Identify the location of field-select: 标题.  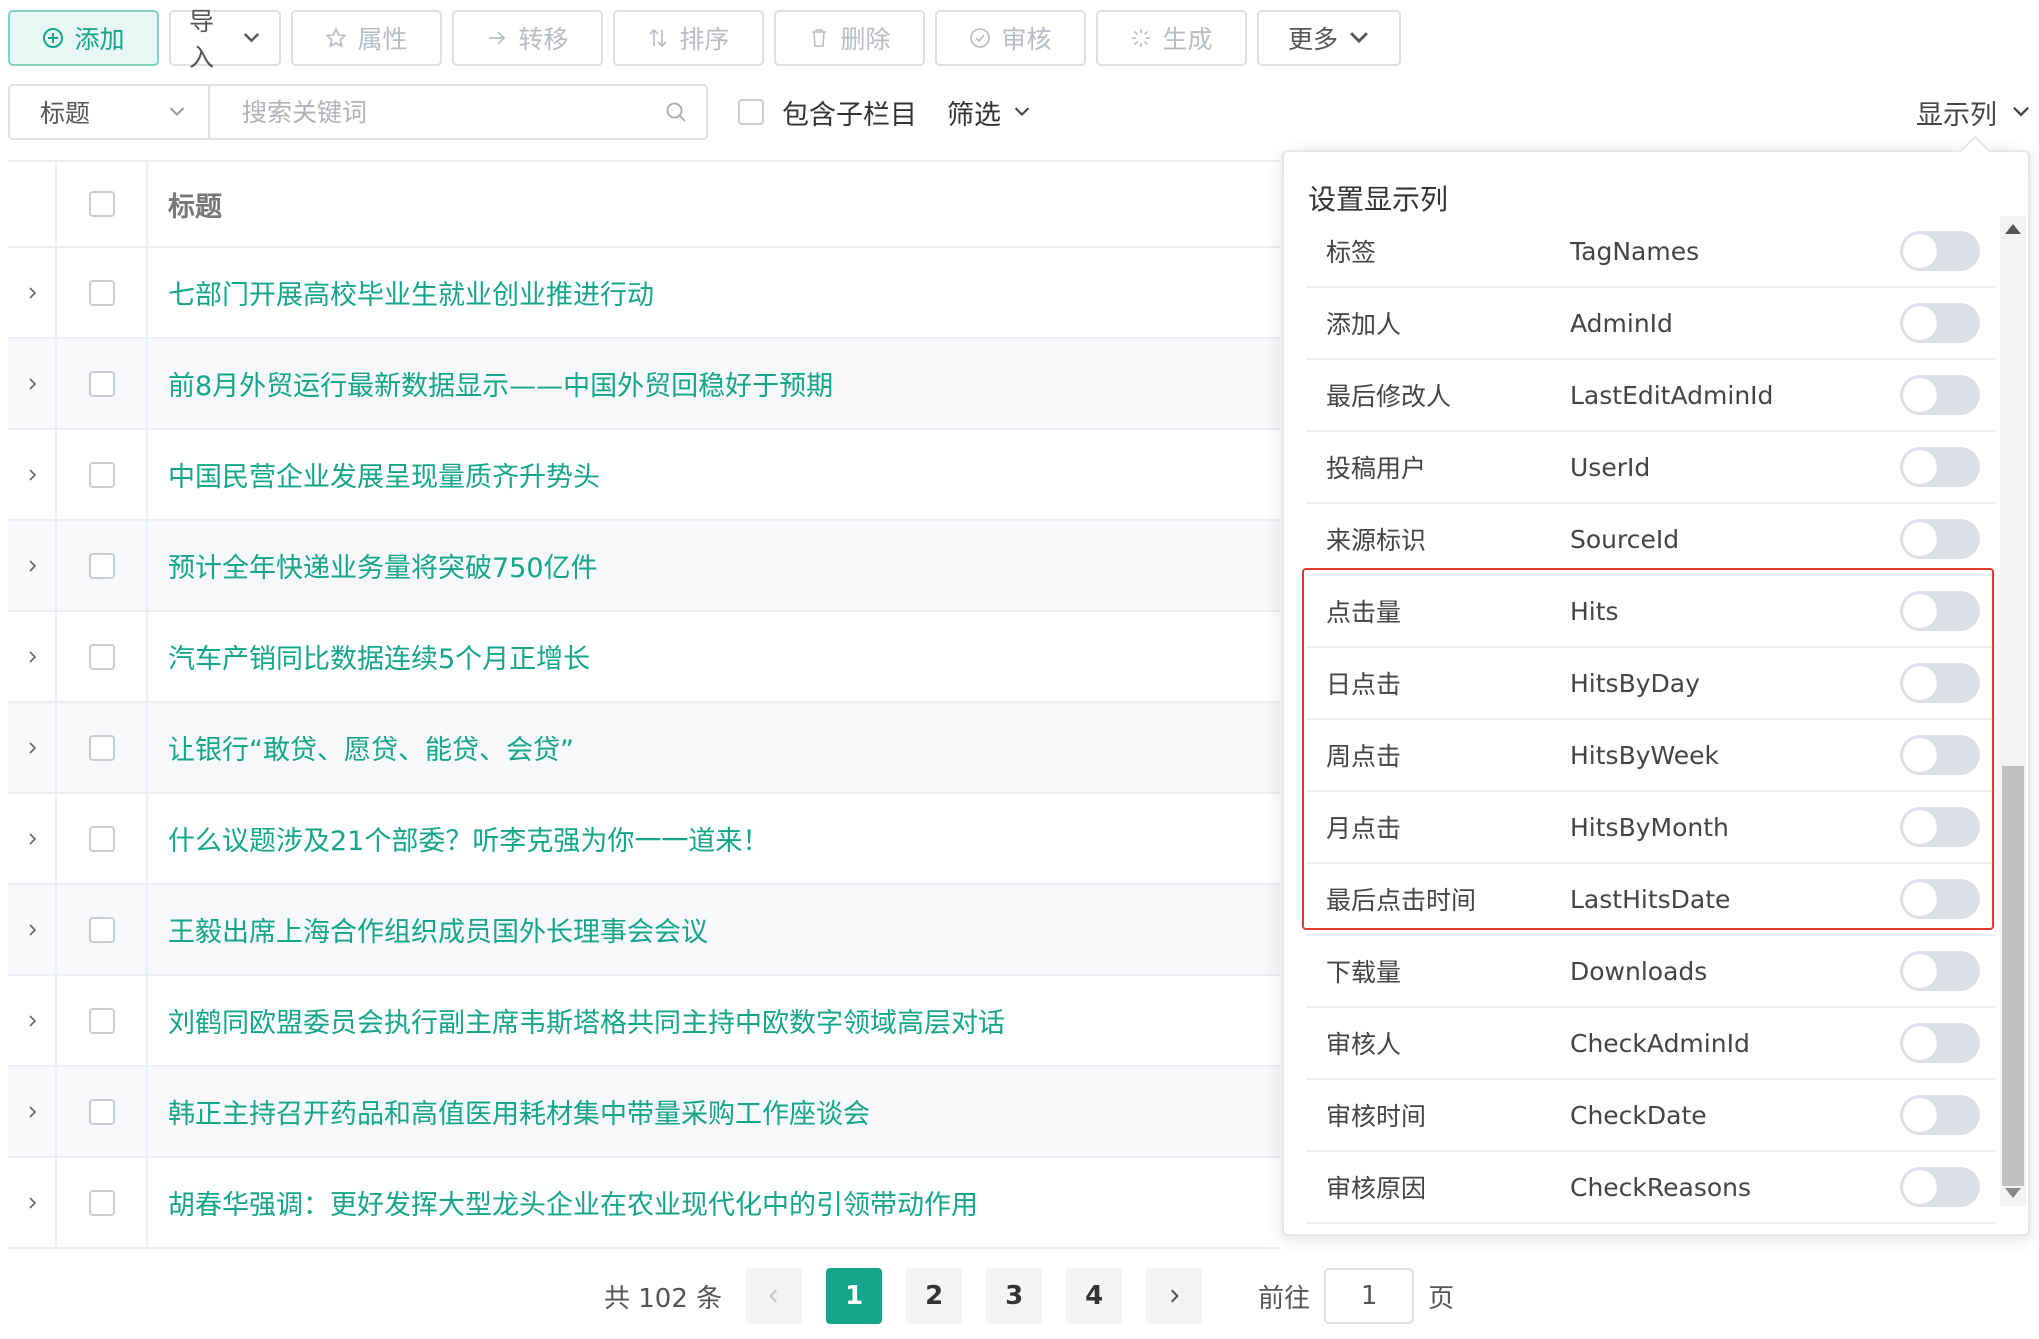
(109, 112).